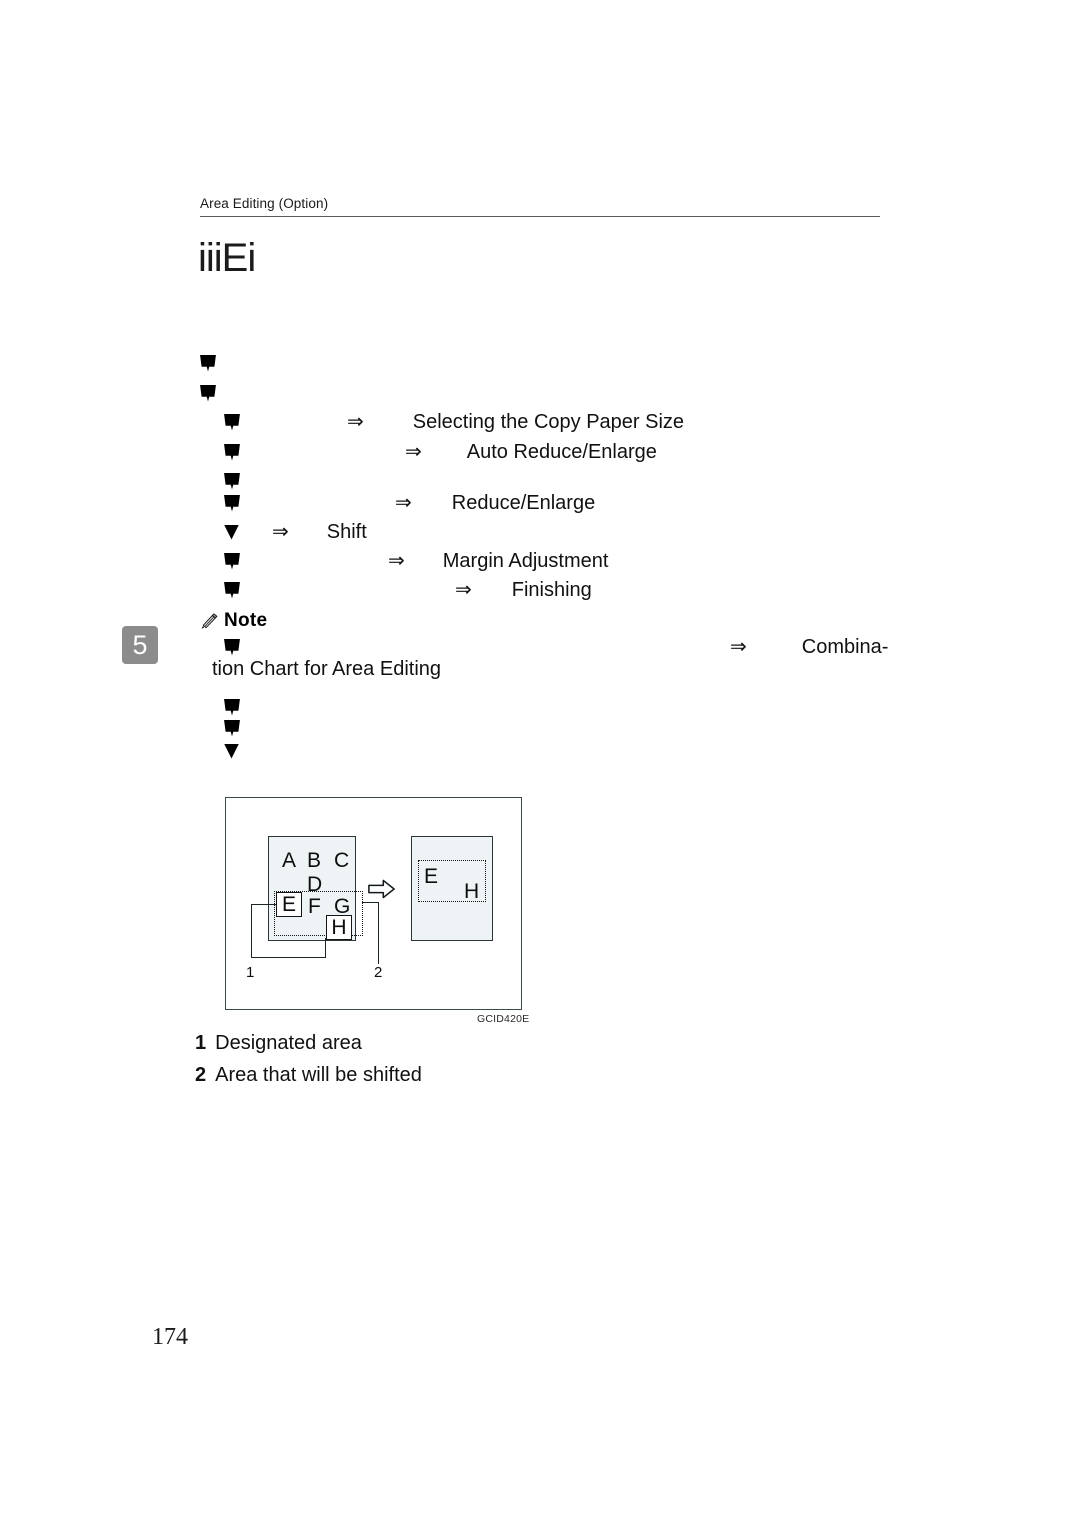  Describe the element at coordinates (378, 972) in the screenshot. I see `callout-number-2: 2` at that location.